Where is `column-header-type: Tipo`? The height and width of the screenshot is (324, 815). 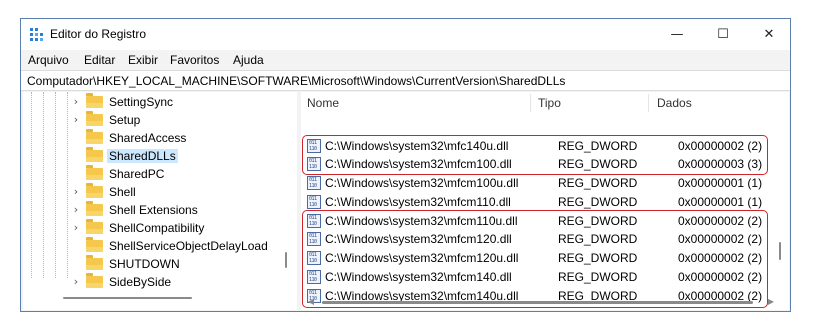 column-header-type: Tipo is located at coordinates (549, 103).